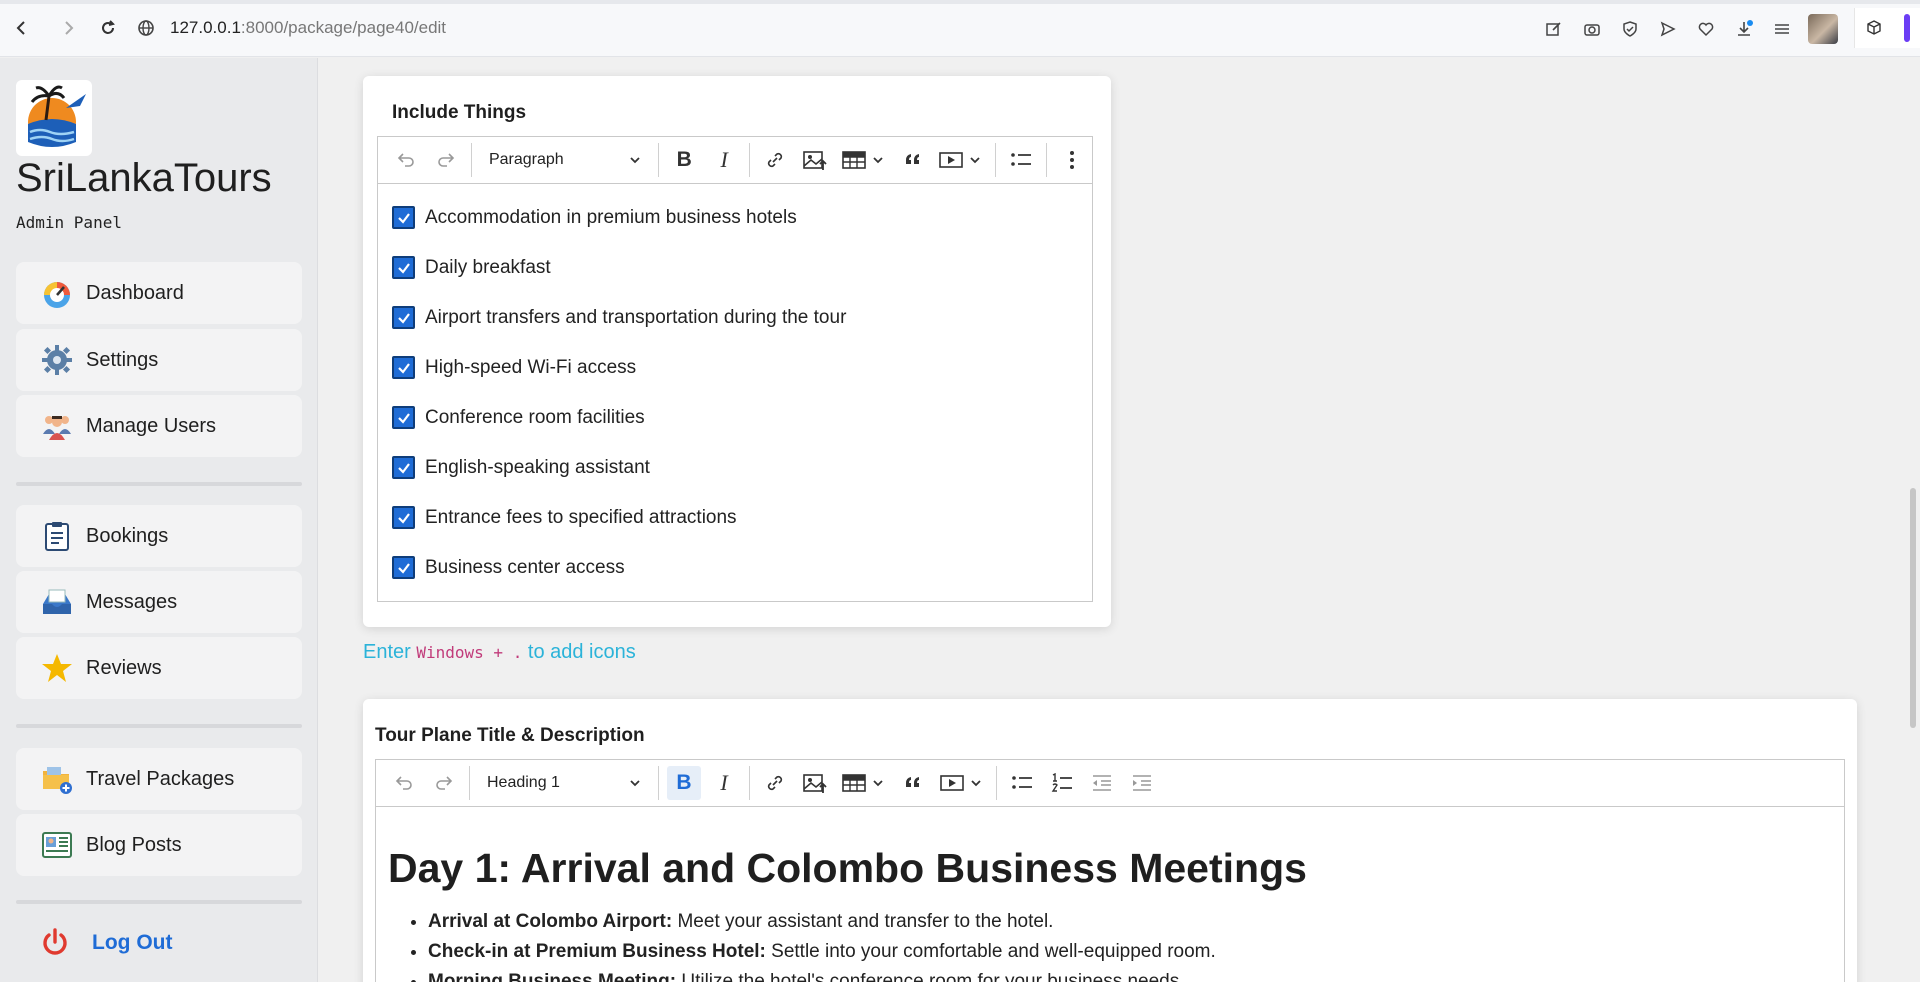 Image resolution: width=1920 pixels, height=982 pixels. What do you see at coordinates (1630, 29) in the screenshot?
I see `shield-check-icon` at bounding box center [1630, 29].